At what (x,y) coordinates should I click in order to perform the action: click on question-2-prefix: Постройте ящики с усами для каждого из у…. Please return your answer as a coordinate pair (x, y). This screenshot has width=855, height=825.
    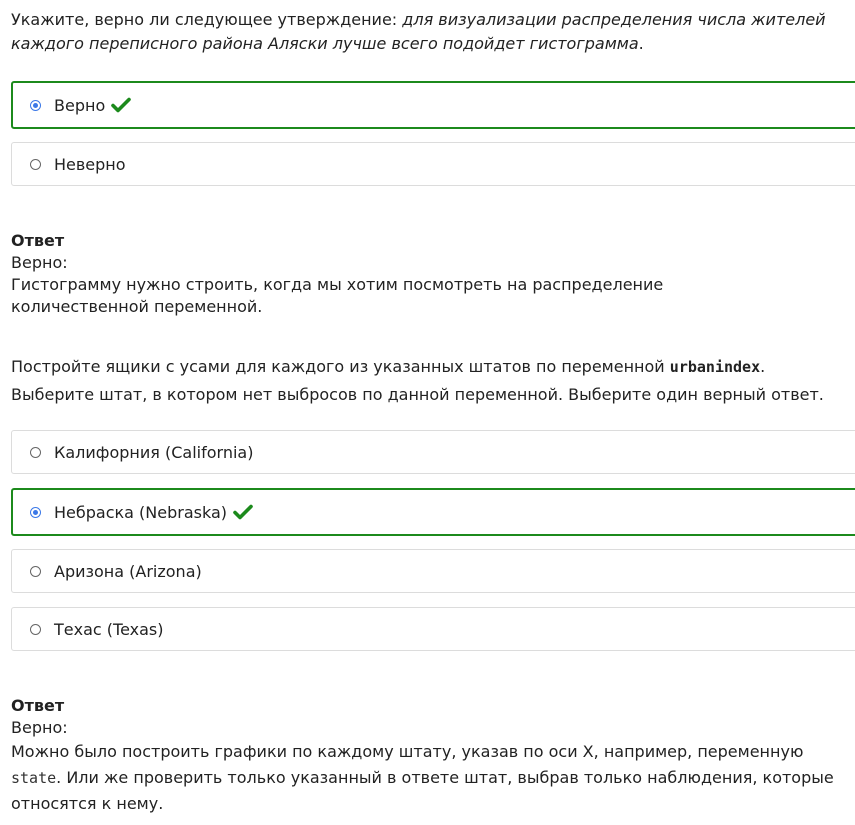
    Looking at the image, I should click on (340, 366).